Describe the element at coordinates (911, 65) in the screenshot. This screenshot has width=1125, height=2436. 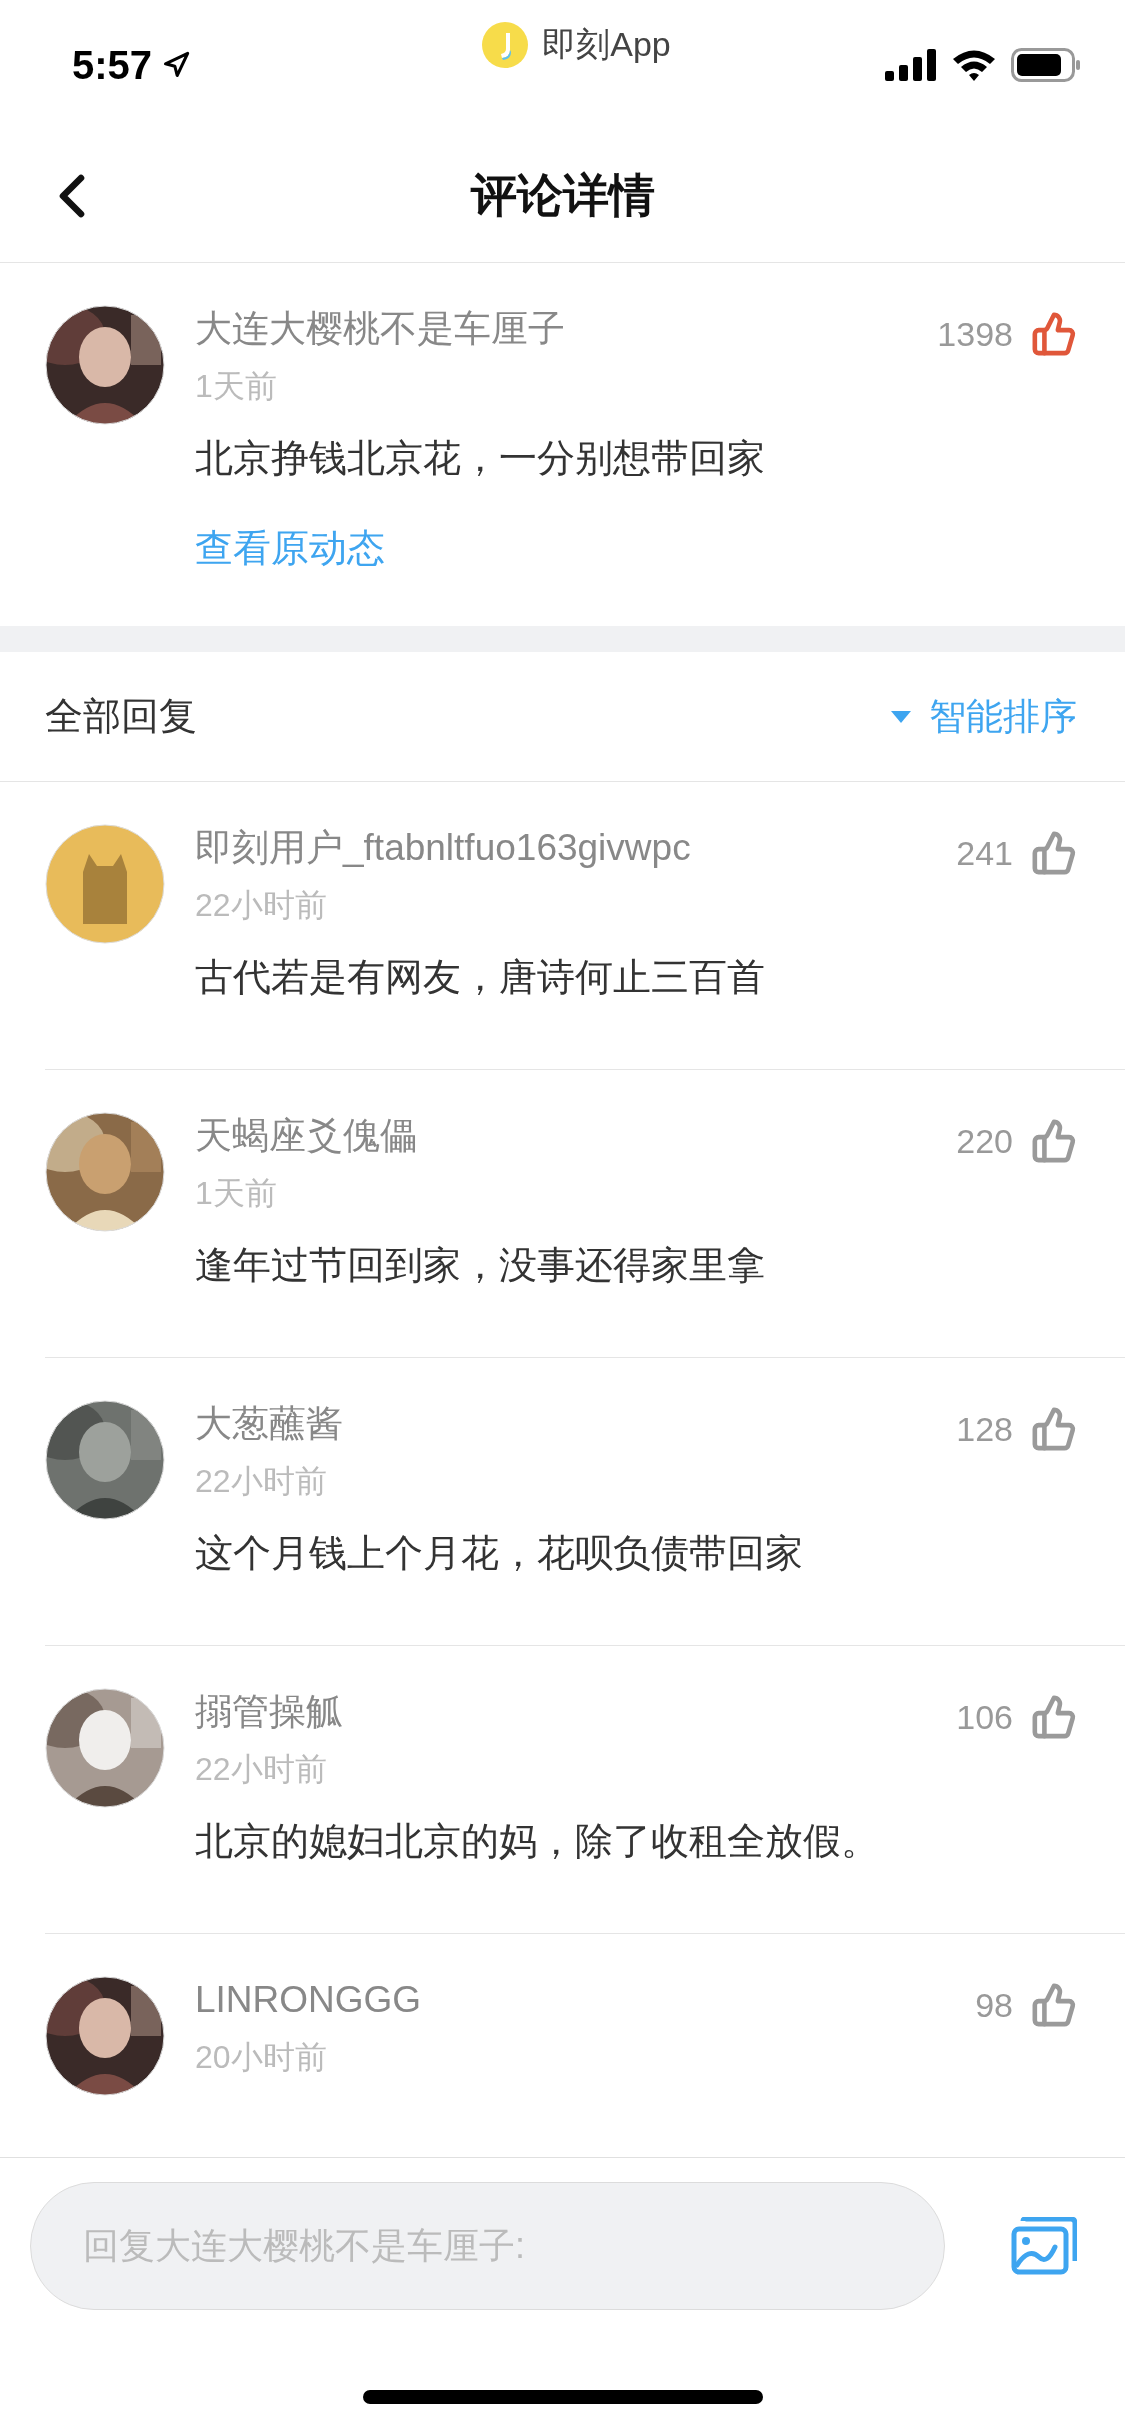
I see `signal-icon` at that location.